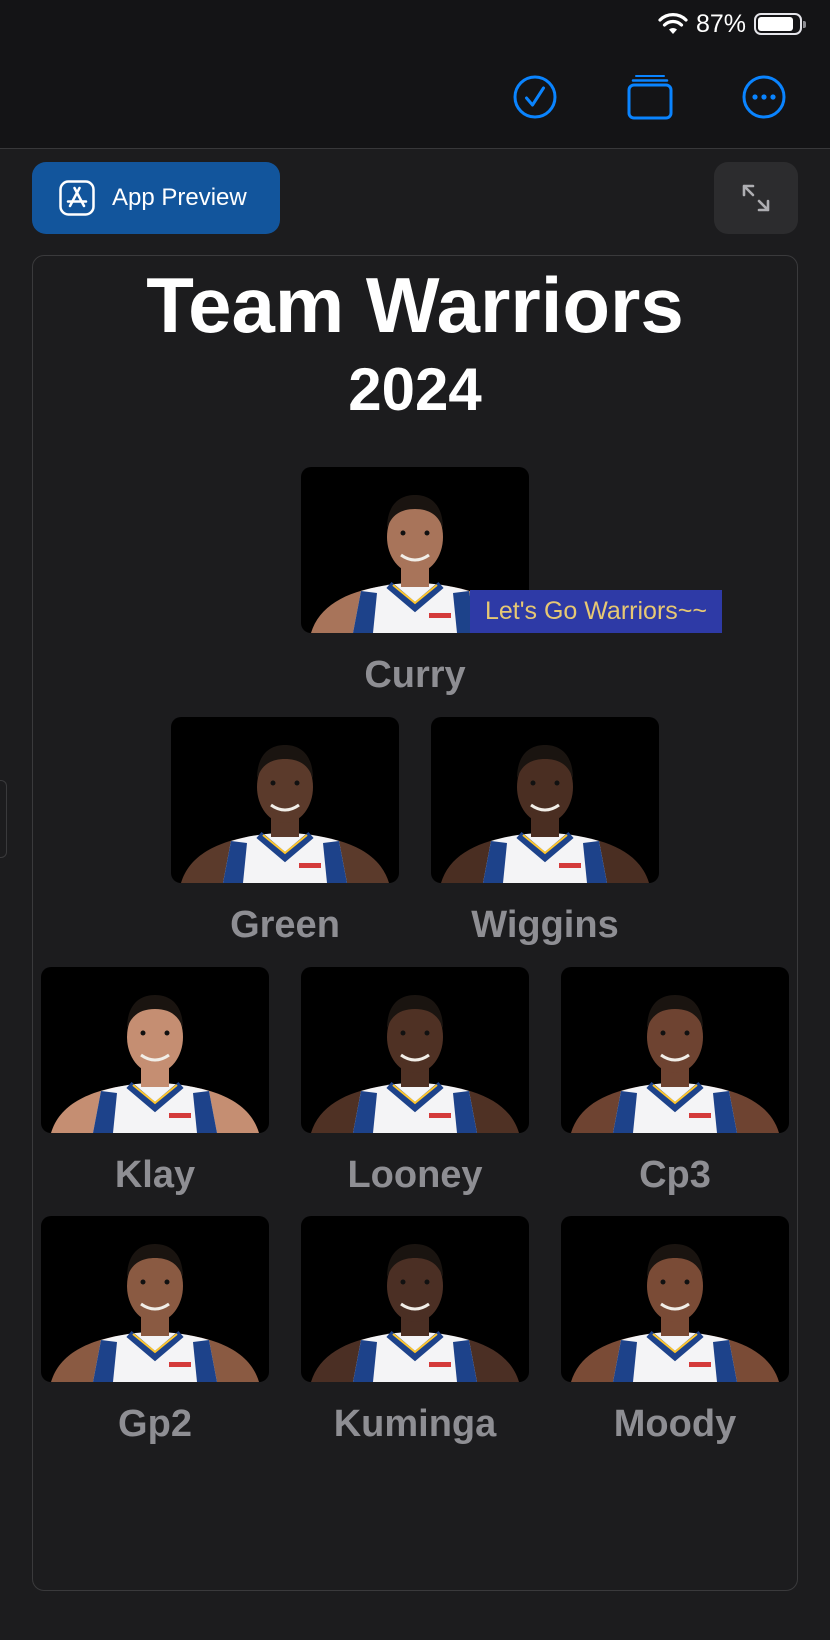  I want to click on player-card-wiggins: Wiggins, so click(545, 832).